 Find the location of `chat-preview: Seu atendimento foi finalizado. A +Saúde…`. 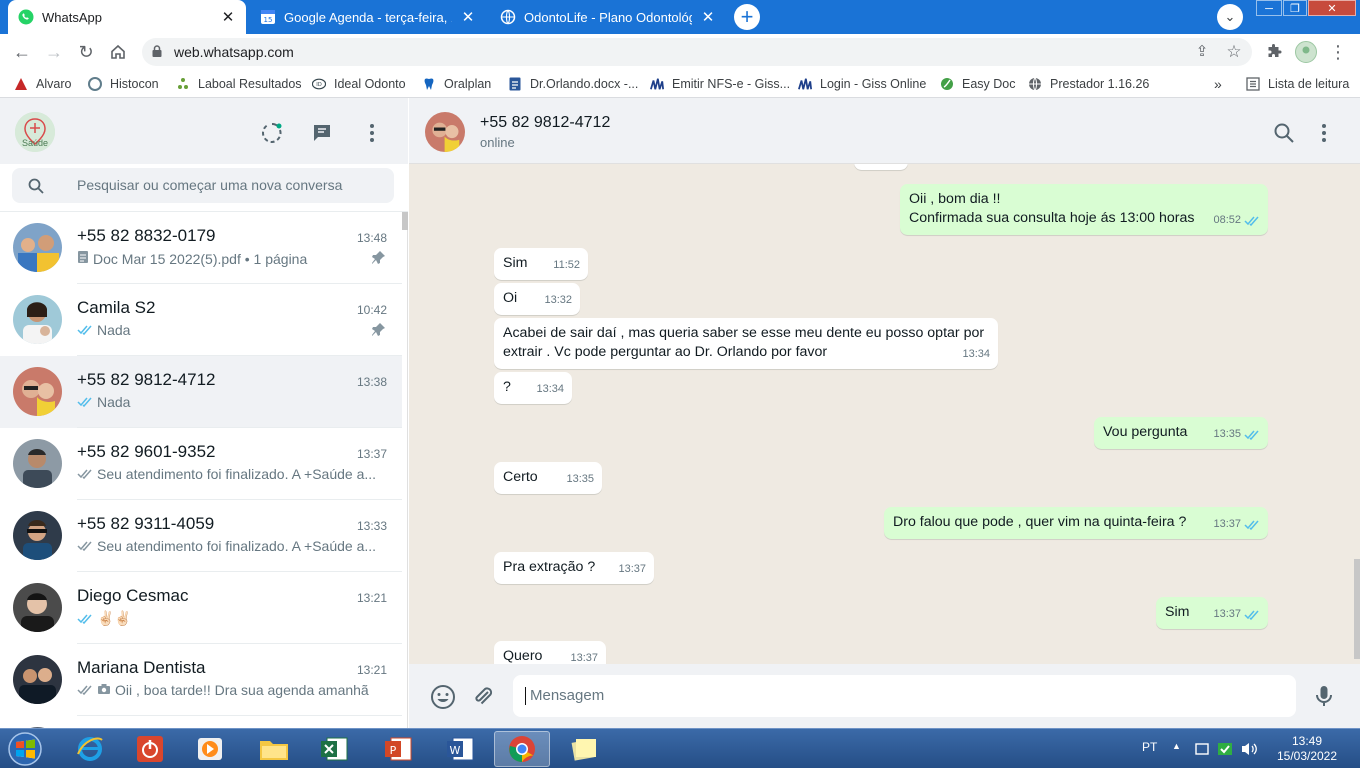

chat-preview: Seu atendimento foi finalizado. A +Saúde… is located at coordinates (227, 474).